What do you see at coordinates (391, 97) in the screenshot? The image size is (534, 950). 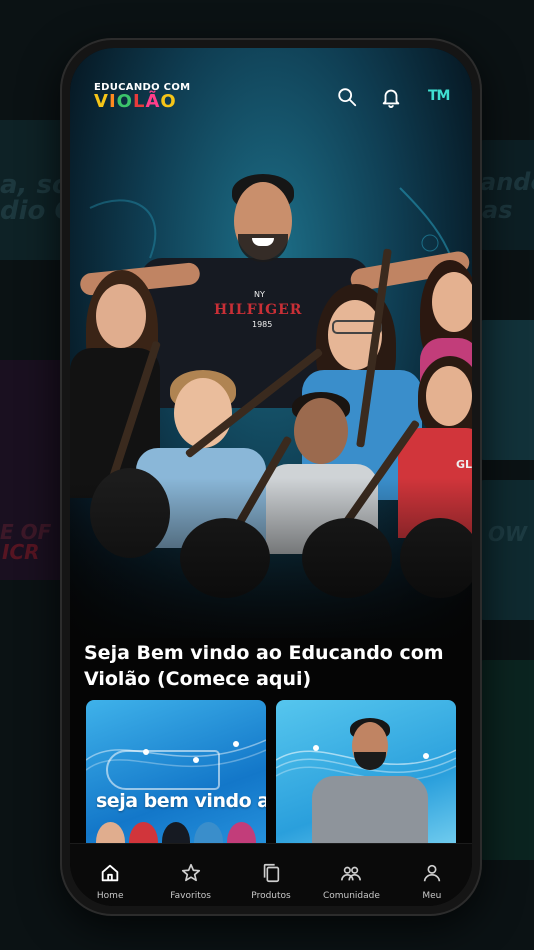 I see `bell-icon` at bounding box center [391, 97].